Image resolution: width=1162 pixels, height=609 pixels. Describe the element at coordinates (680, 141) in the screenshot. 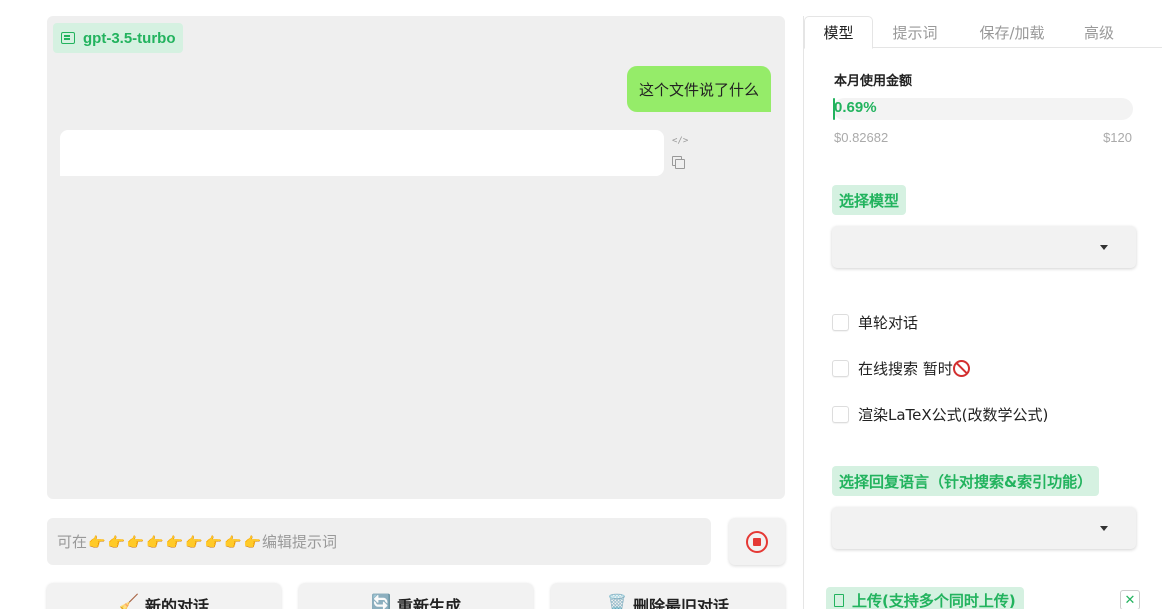

I see `view-raw-code-icon: </>` at that location.